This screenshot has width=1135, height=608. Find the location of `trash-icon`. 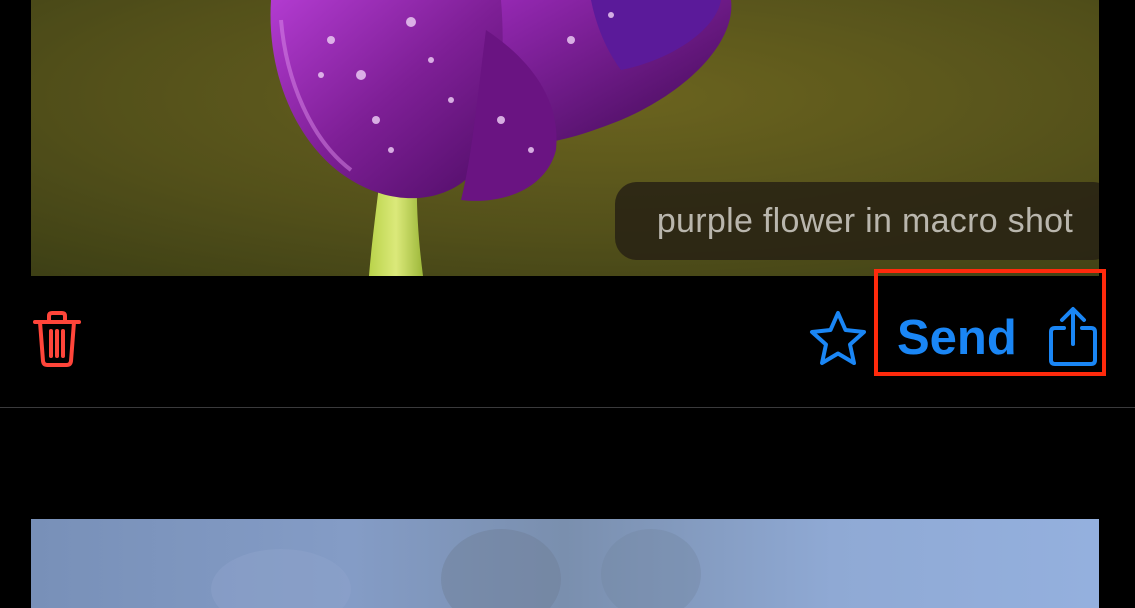

trash-icon is located at coordinates (57, 339).